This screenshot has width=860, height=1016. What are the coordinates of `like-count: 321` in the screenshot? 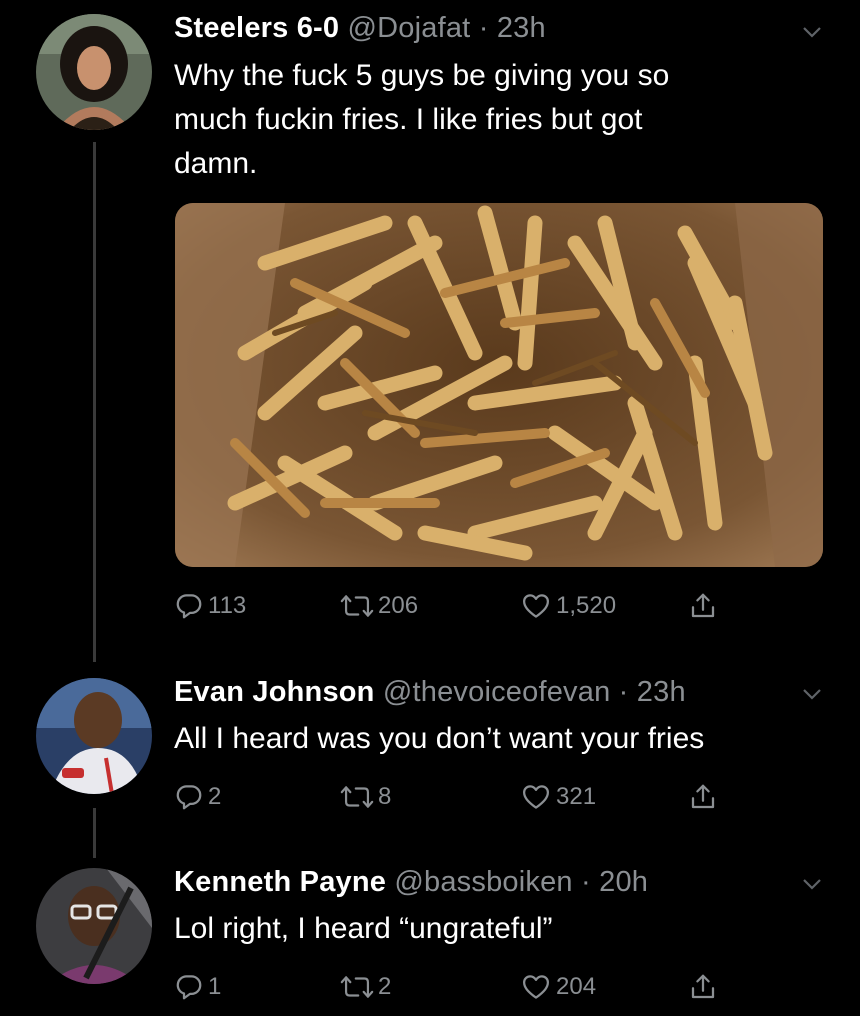 It's located at (576, 796).